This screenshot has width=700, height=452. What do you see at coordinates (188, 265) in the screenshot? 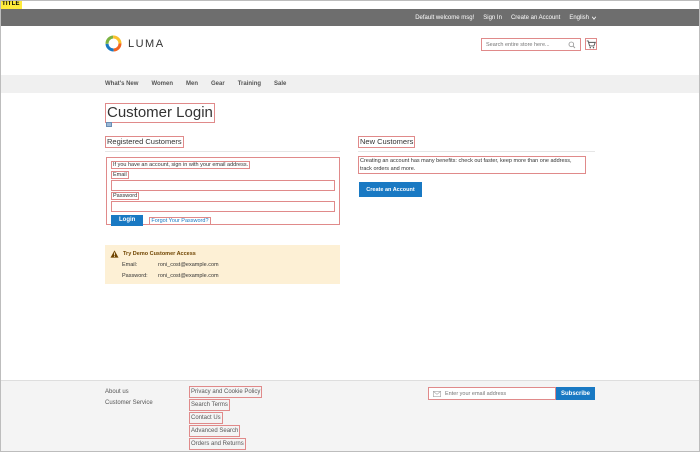
I see `demo-email-value: roni_cost@example.com` at bounding box center [188, 265].